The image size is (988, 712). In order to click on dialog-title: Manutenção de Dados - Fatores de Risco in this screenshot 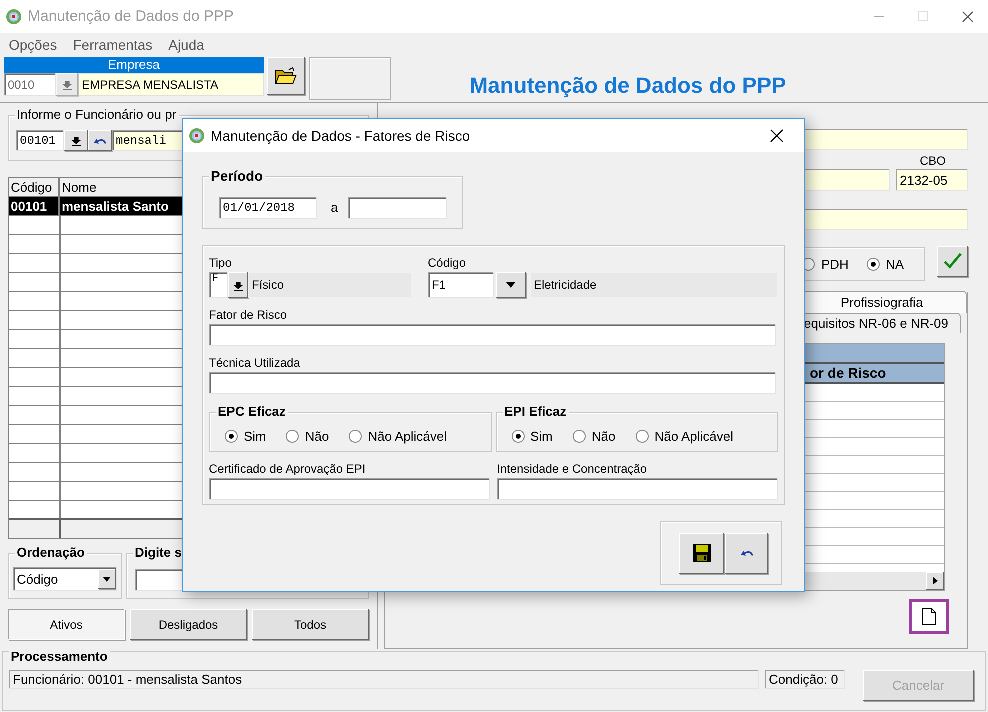, I will do `click(341, 136)`.